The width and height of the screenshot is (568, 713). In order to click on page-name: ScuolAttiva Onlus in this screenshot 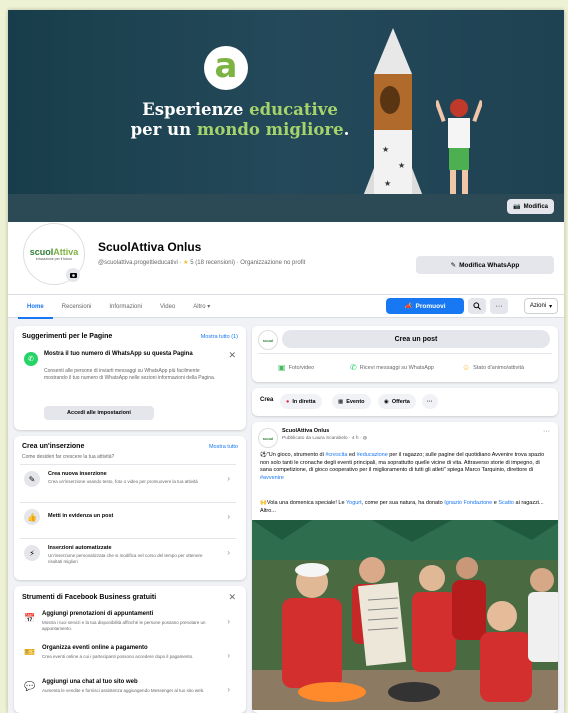, I will do `click(150, 247)`.